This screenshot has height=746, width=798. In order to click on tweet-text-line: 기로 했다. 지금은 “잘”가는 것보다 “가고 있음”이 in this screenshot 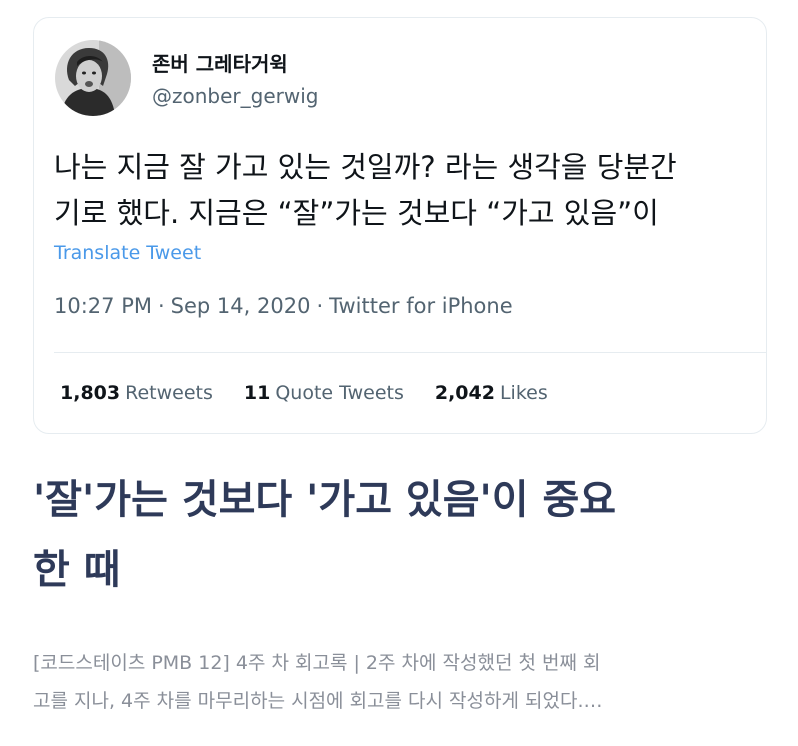, I will do `click(356, 213)`.